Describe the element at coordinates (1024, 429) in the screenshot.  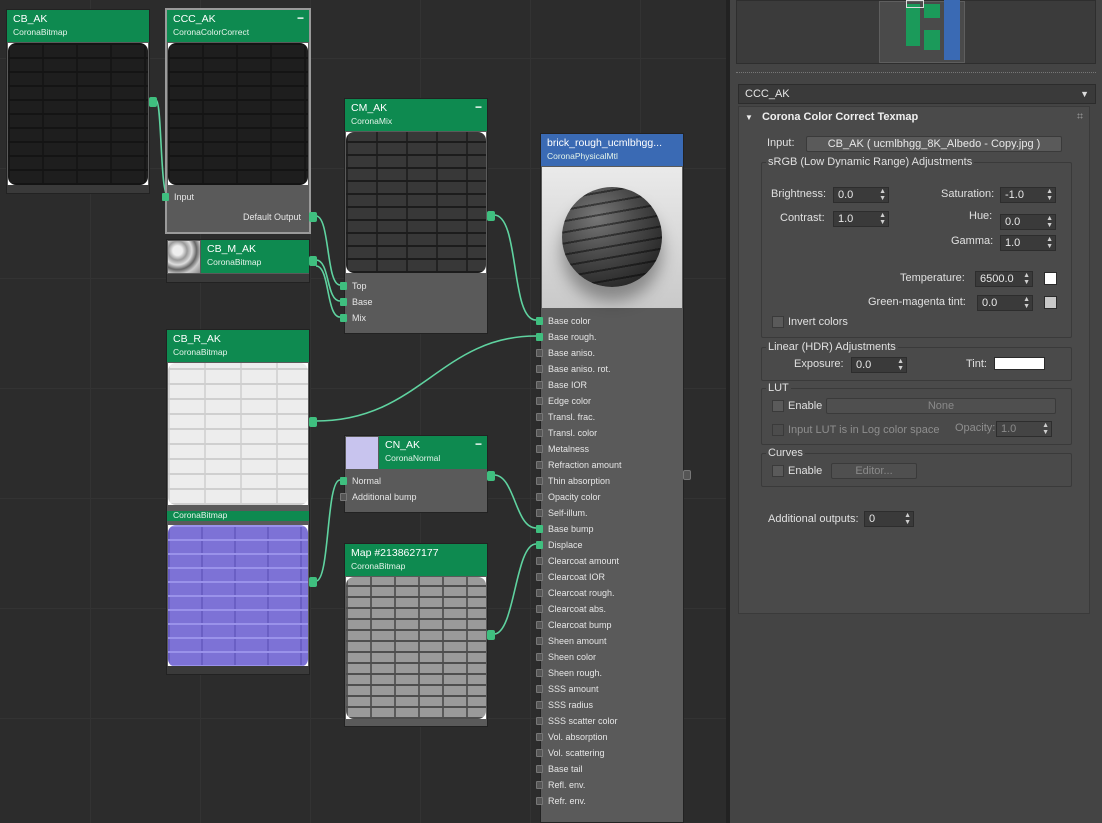
I see `lut-opacity-spinner: 1.0 ▲ ▼` at that location.